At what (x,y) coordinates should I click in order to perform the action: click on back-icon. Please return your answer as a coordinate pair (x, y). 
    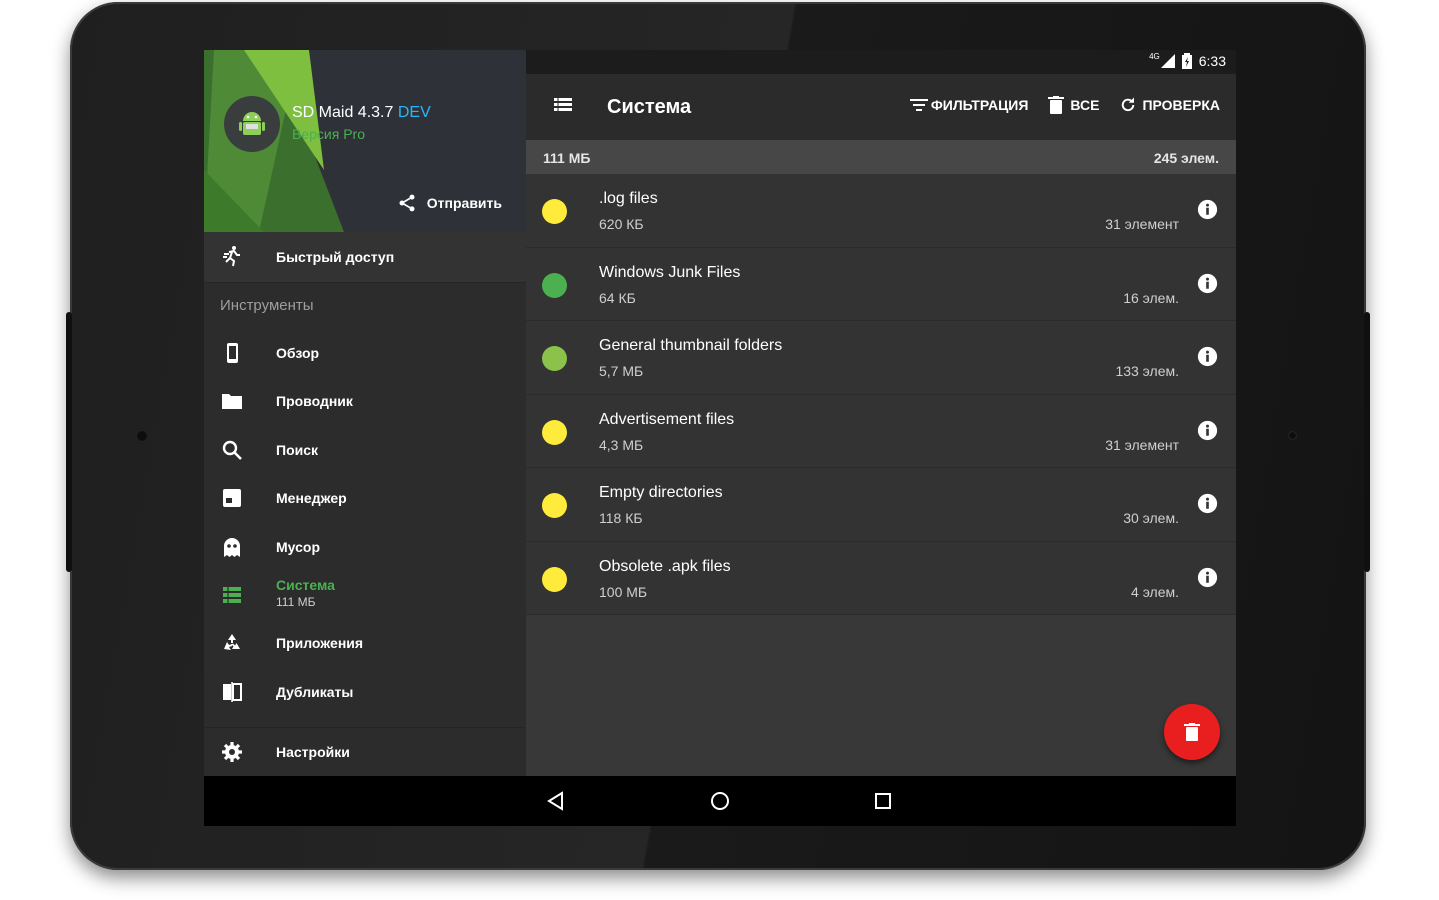
    Looking at the image, I should click on (556, 801).